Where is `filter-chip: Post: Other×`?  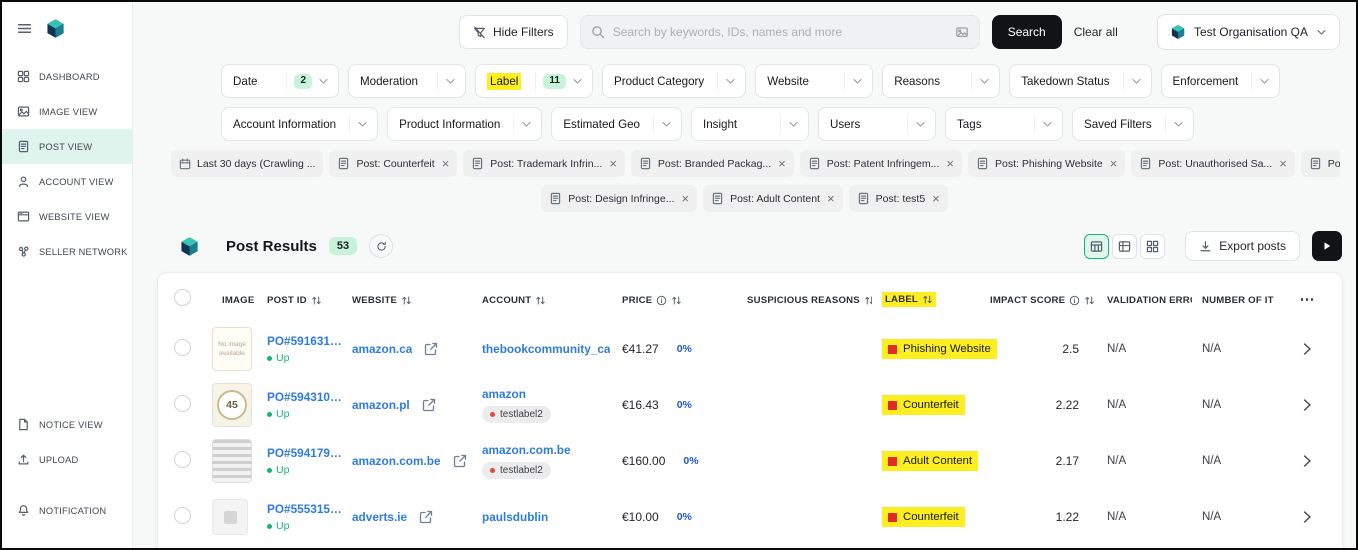
filter-chip: Post: Other× is located at coordinates (1320, 163).